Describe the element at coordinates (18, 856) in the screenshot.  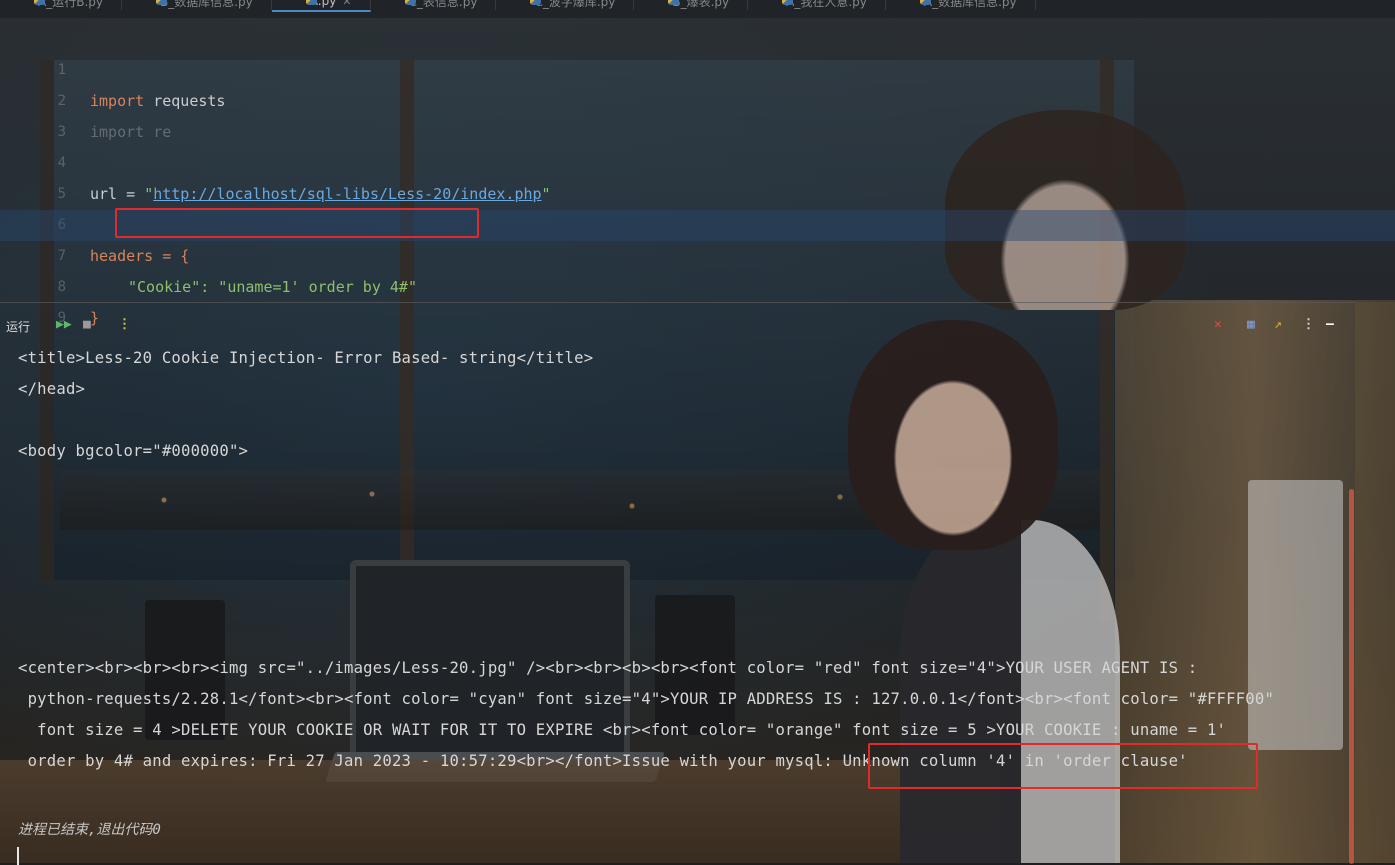
I see `text-caret` at that location.